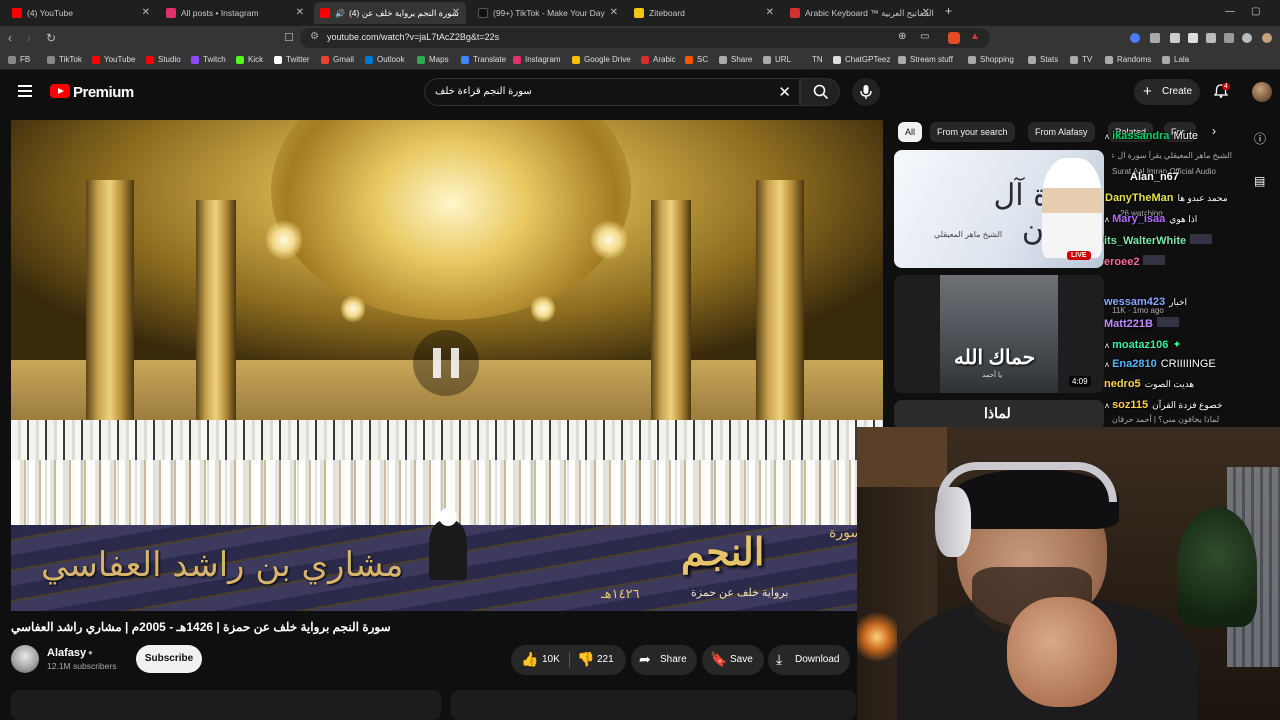 Image resolution: width=1280 pixels, height=720 pixels. What do you see at coordinates (1081, 59) in the screenshot?
I see `bookmark-tv: TV` at bounding box center [1081, 59].